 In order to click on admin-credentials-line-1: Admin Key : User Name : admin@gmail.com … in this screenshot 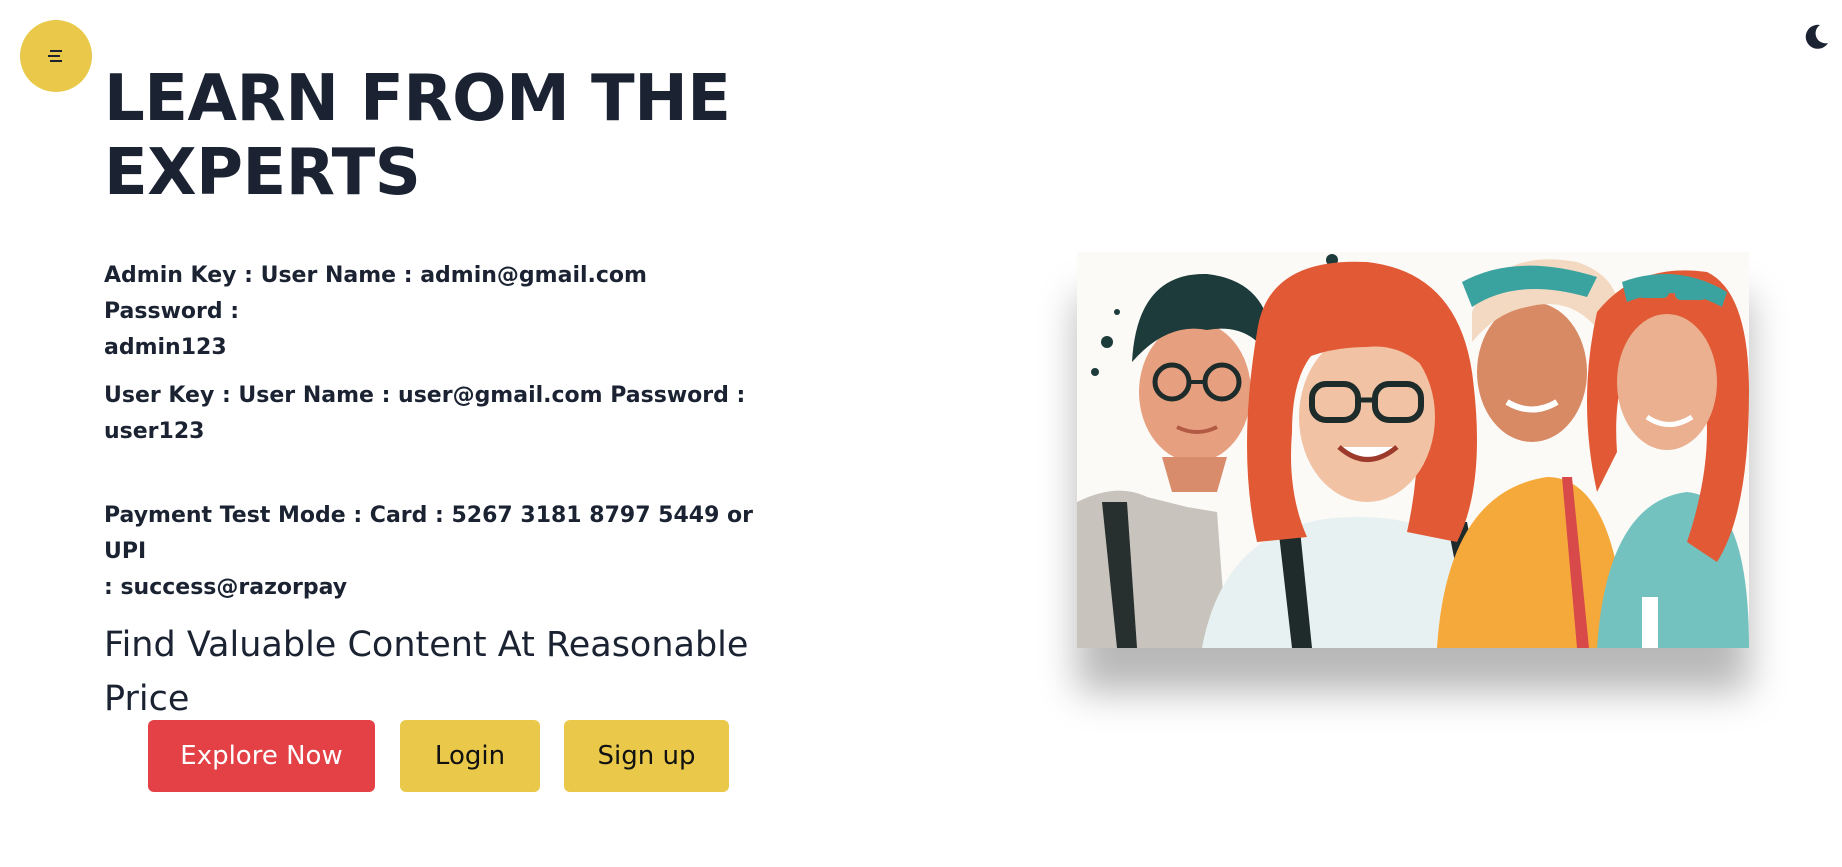, I will do `click(375, 293)`.